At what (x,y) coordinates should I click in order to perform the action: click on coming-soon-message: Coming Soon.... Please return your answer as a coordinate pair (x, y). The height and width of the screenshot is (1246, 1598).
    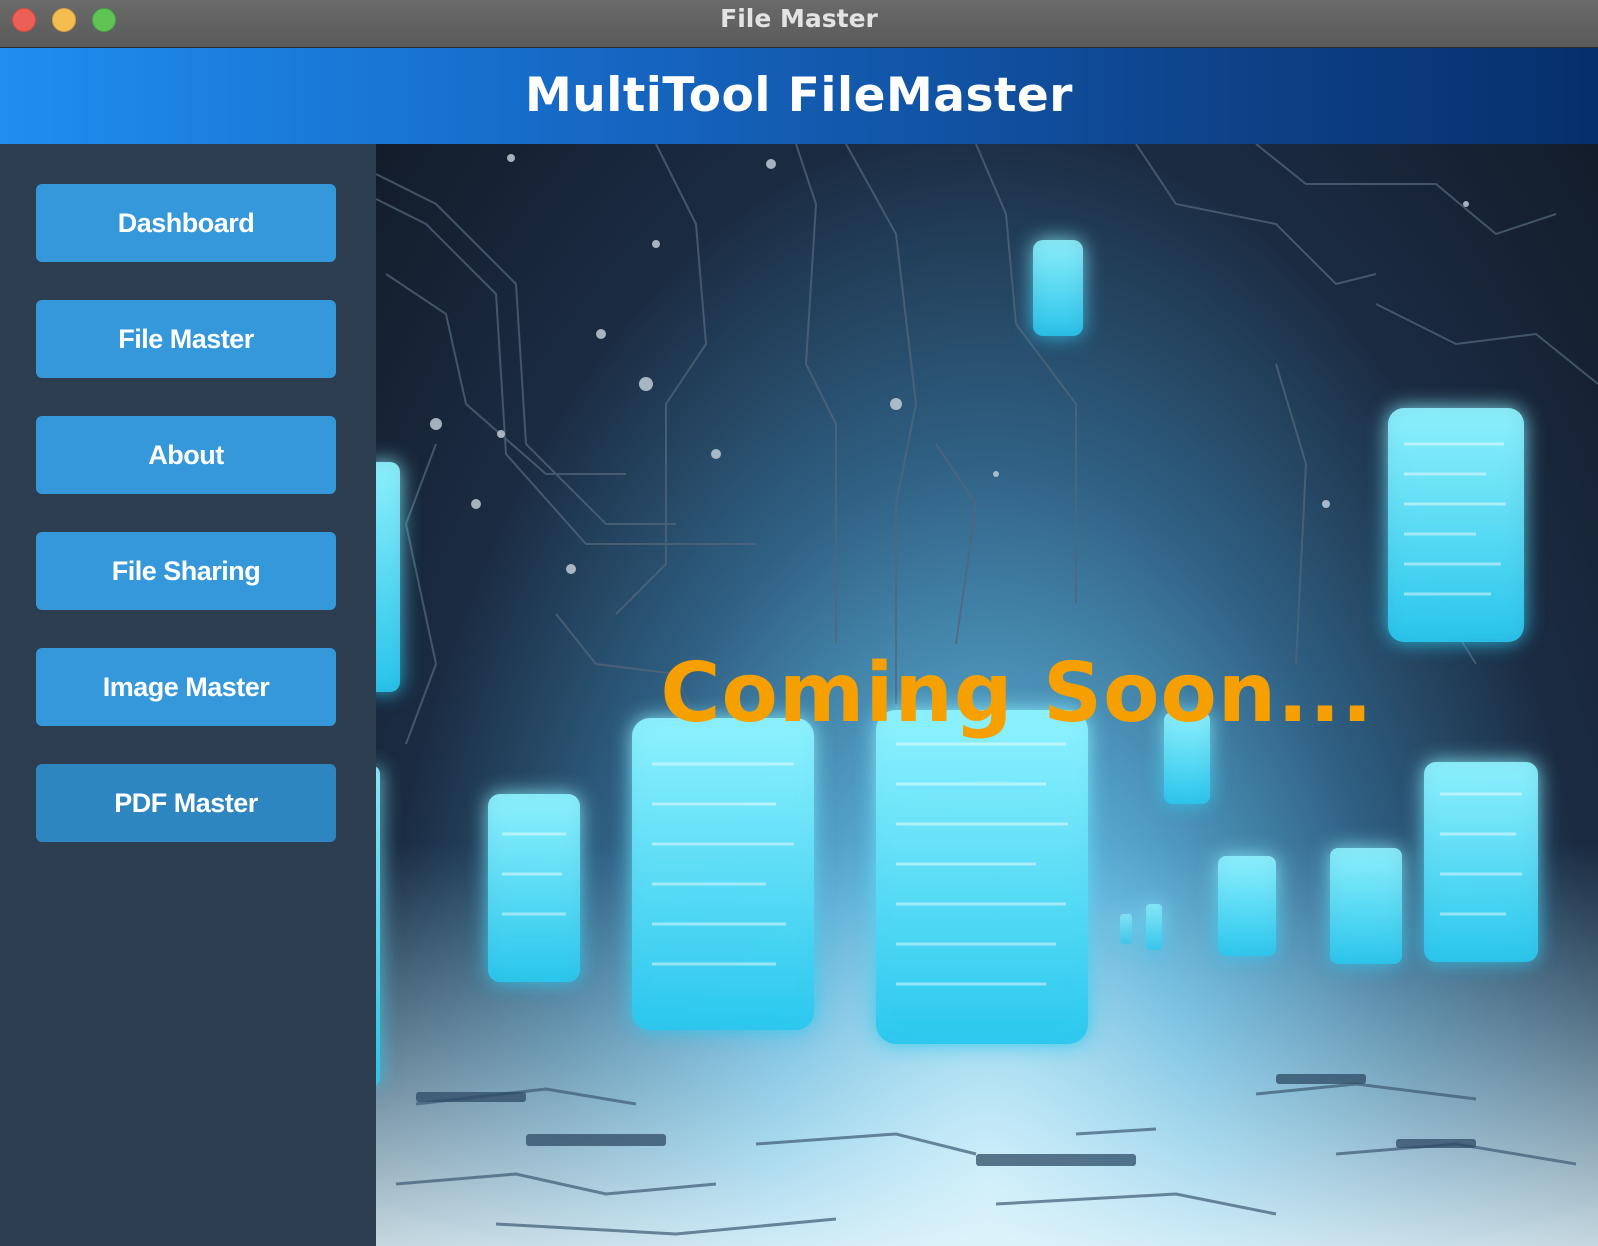
    Looking at the image, I should click on (1017, 693).